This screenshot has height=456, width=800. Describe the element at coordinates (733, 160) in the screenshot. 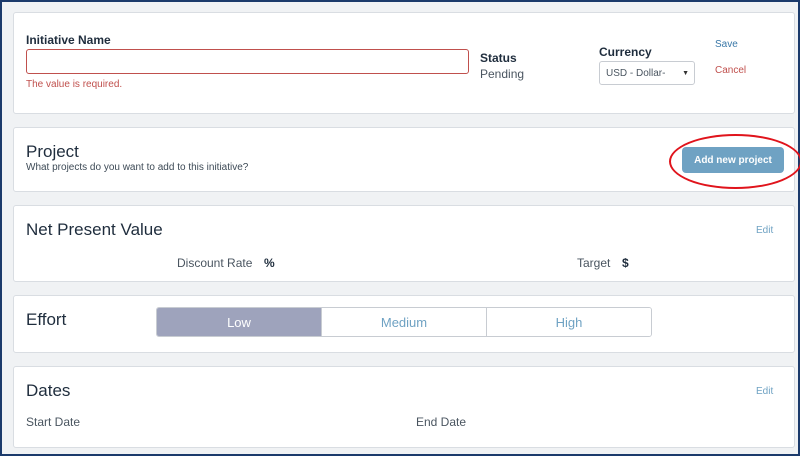

I see `add-new-project-button: Add new project` at that location.